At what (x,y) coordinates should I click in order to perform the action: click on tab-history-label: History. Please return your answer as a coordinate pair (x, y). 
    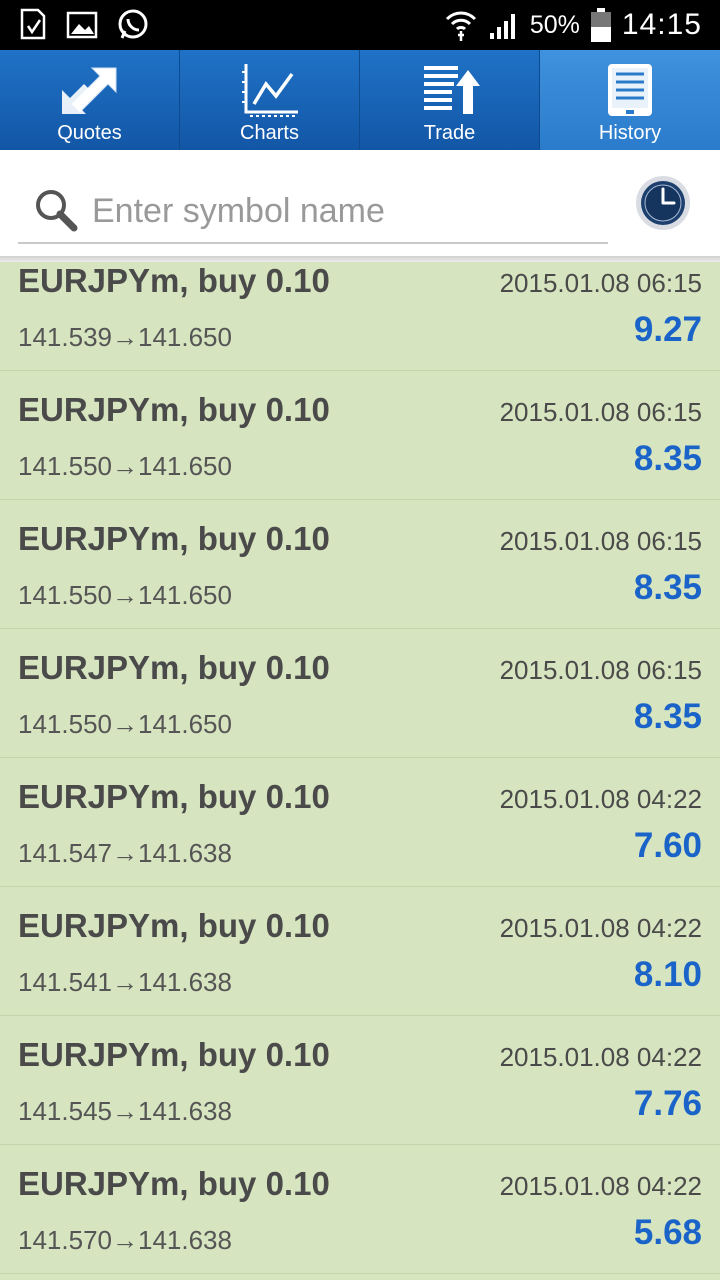
    Looking at the image, I should click on (630, 133).